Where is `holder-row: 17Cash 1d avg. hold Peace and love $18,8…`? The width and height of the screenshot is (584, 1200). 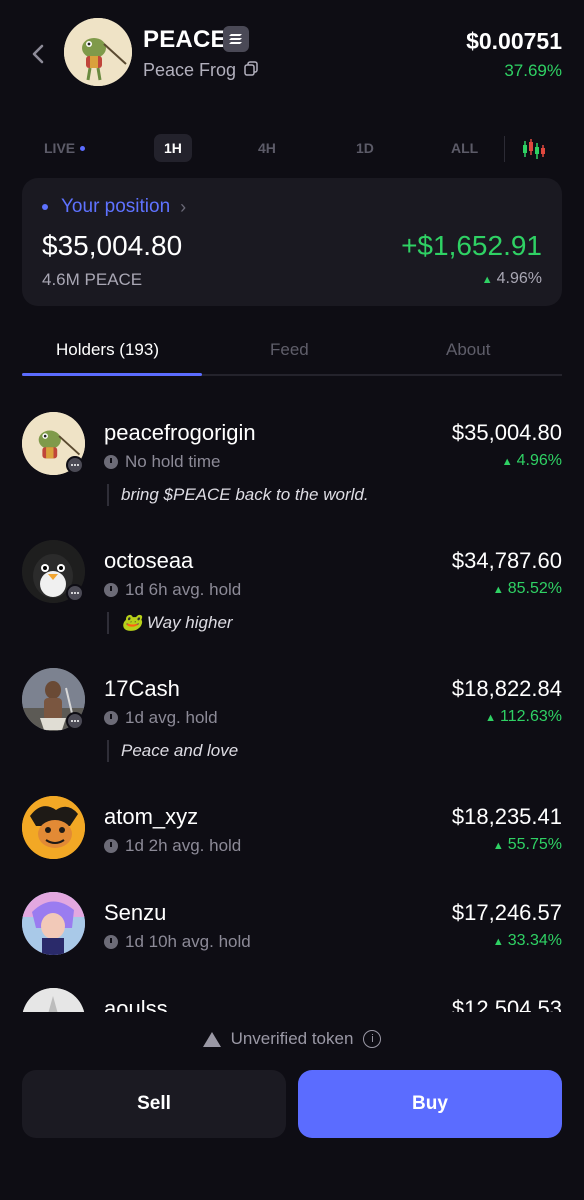
holder-row: 17Cash 1d avg. hold Peace and love $18,8… is located at coordinates (292, 713).